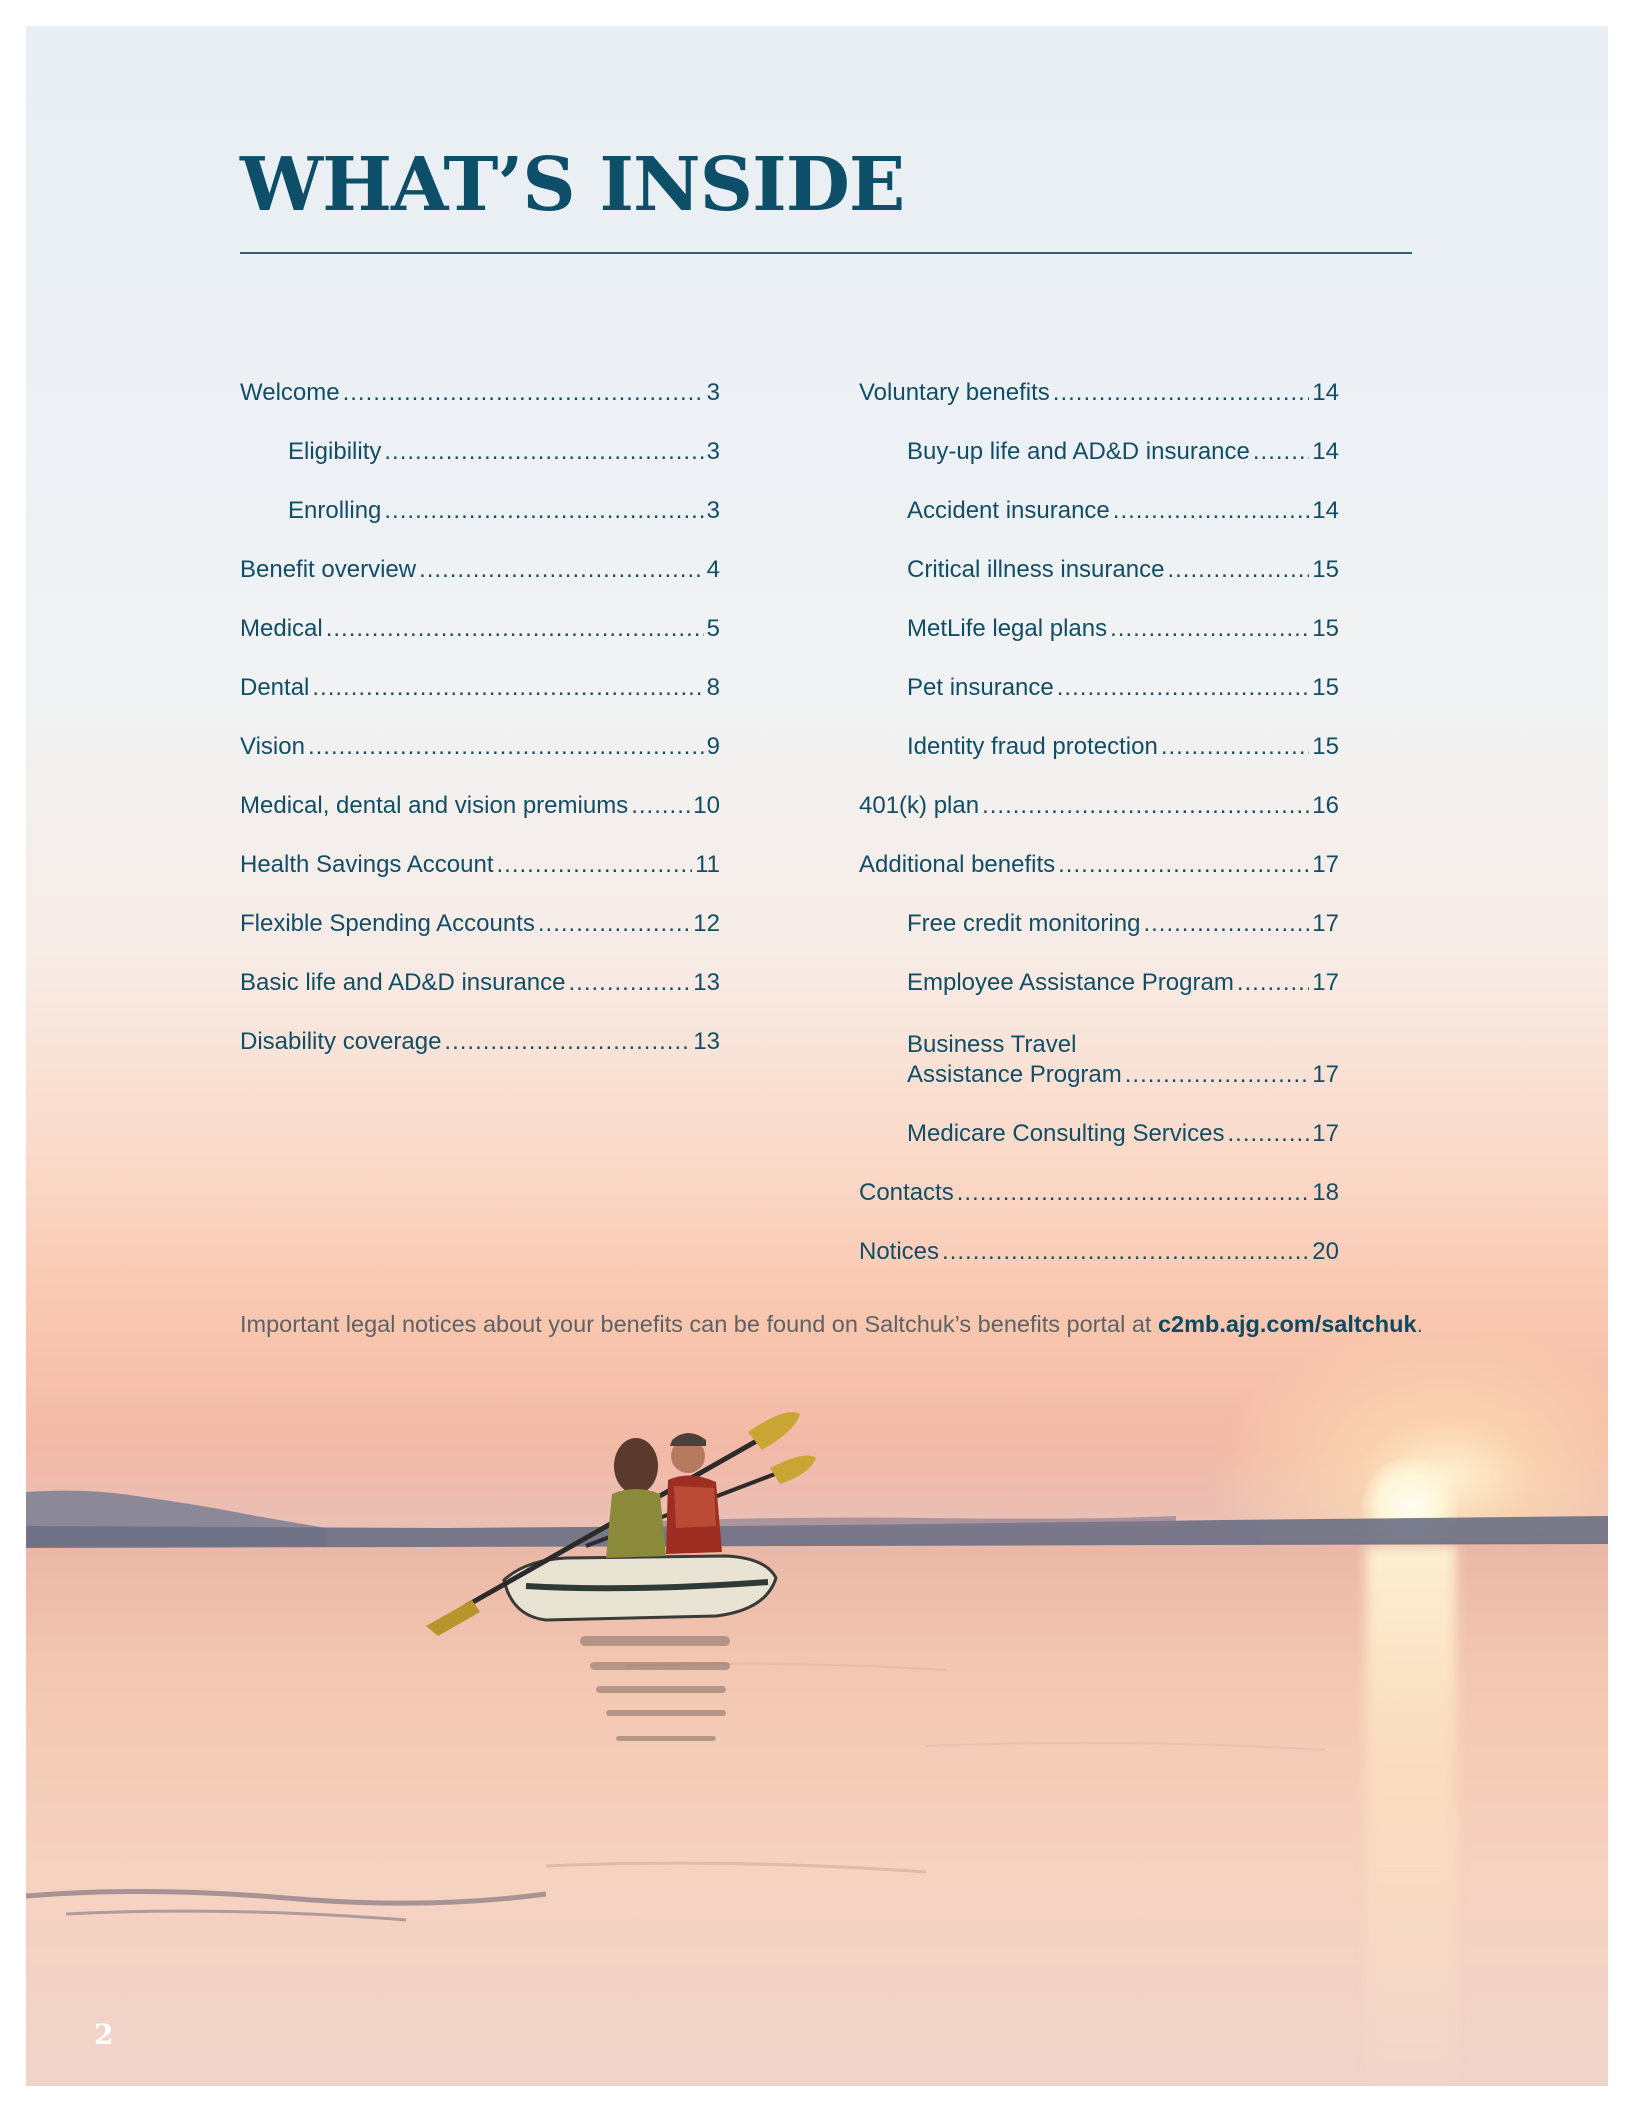 This screenshot has height=2112, width=1632. Describe the element at coordinates (1099, 1119) in the screenshot. I see `toc-entry: Medicare Consulting Services 17` at that location.